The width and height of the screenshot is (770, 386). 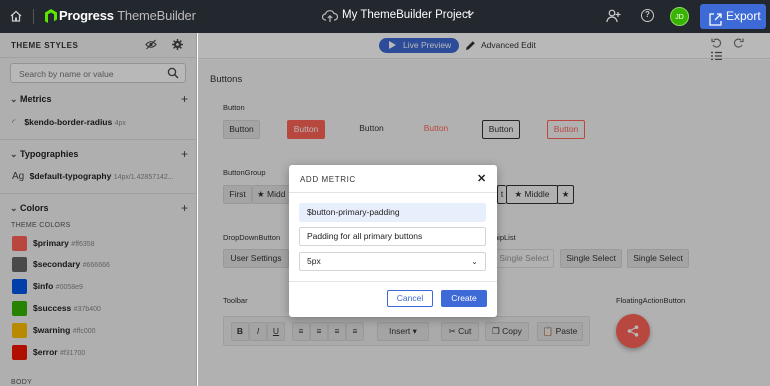 I want to click on export-icon, so click(x=715, y=18).